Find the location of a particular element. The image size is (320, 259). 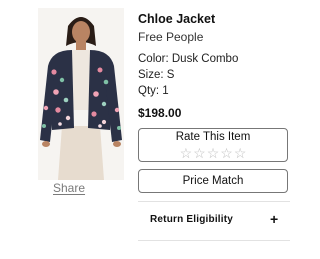

plus-icon: + is located at coordinates (274, 219).